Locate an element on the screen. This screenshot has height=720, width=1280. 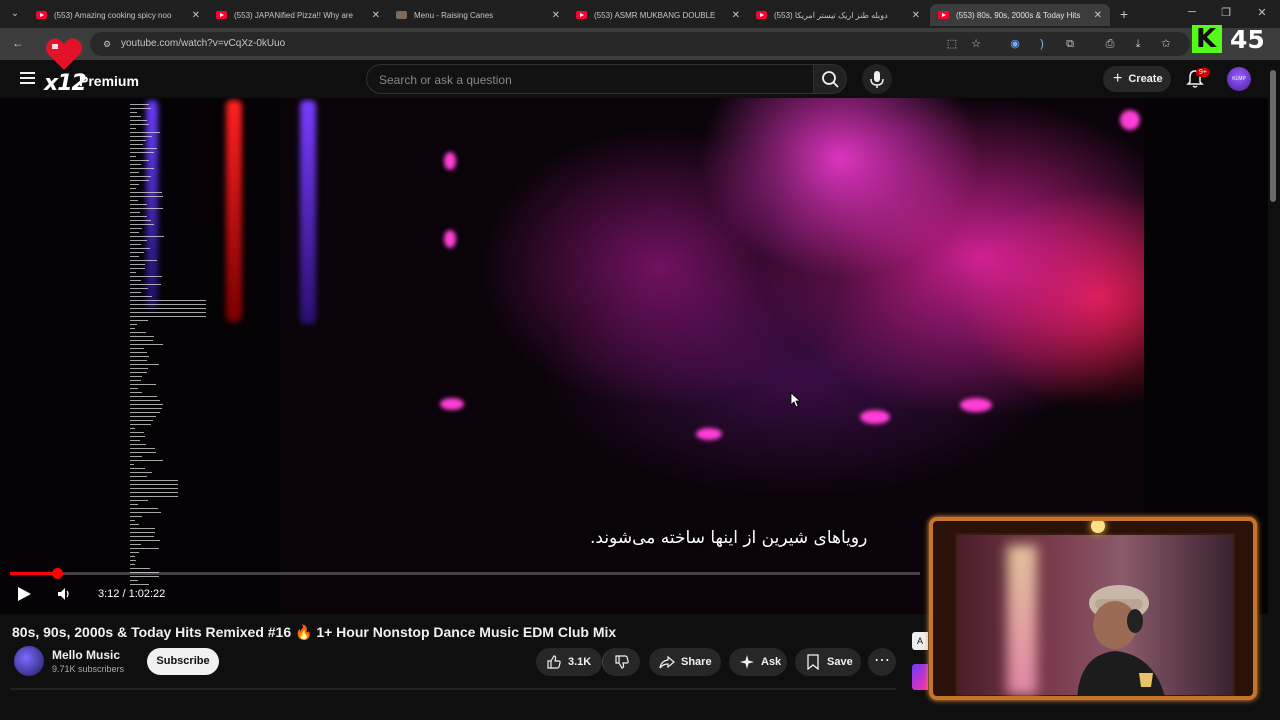
tab-search-icon: ⌄ is located at coordinates (15, 14).